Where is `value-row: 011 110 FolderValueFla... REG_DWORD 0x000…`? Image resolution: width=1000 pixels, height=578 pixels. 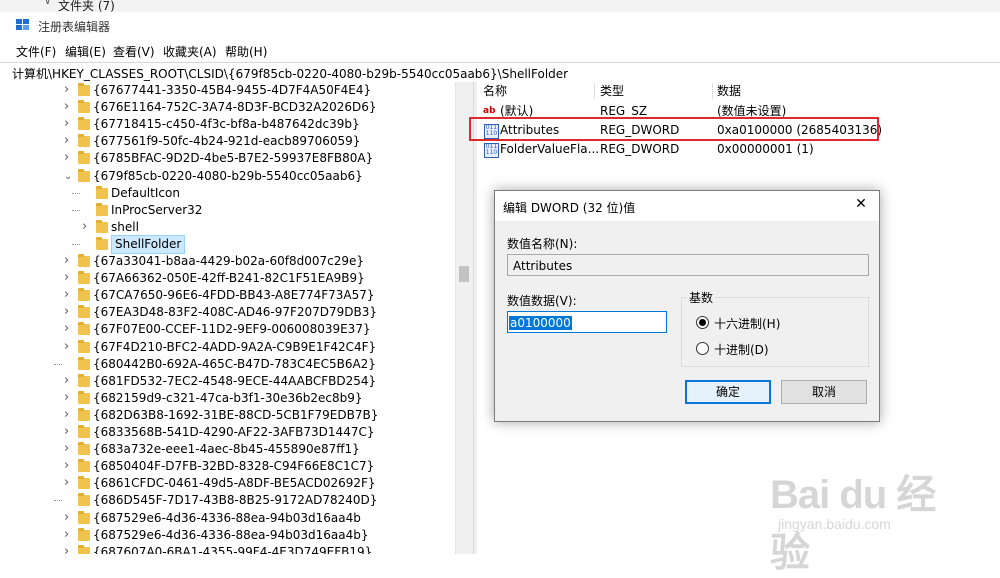 value-row: 011 110 FolderValueFla... REG_DWORD 0x000… is located at coordinates (738, 149).